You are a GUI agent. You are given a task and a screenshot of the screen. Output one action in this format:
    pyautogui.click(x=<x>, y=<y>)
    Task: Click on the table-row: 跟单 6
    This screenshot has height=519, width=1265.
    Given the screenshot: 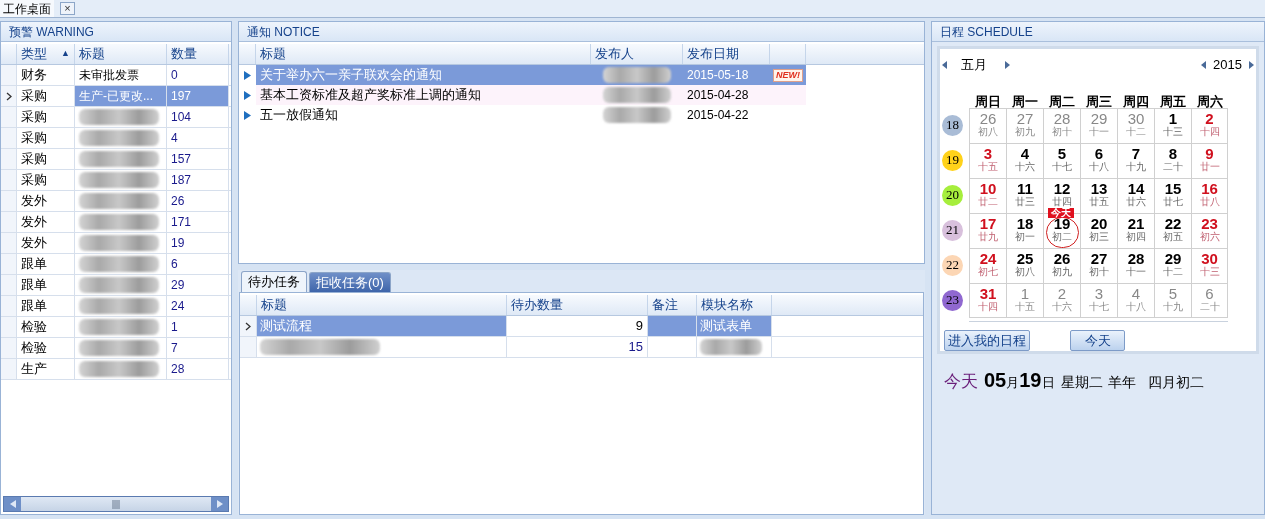 What is the action you would take?
    pyautogui.click(x=116, y=264)
    